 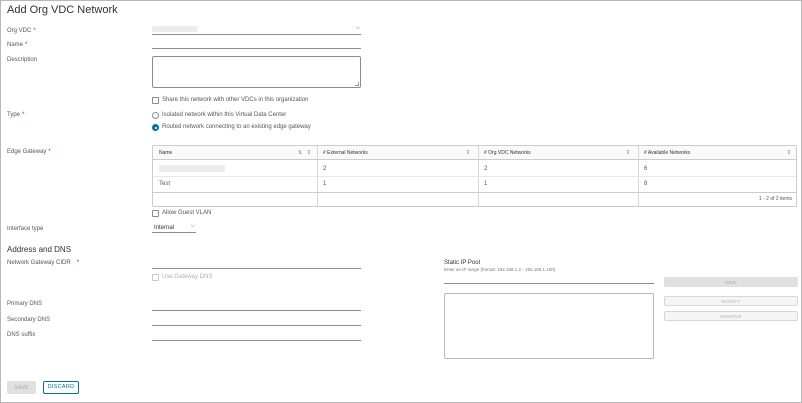 I want to click on sort-icon: ⇅, so click(x=300, y=153).